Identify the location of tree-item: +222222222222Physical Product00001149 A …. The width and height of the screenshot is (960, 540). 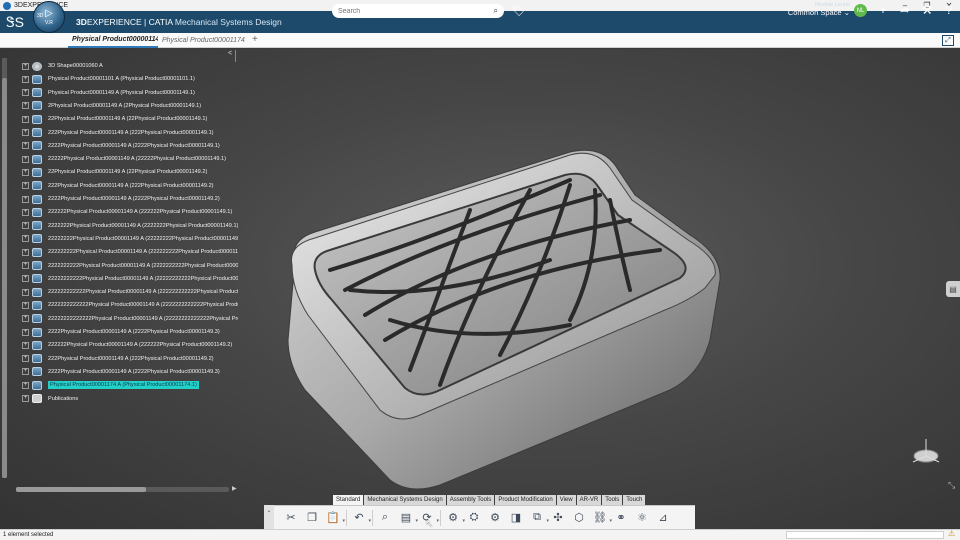
(130, 292).